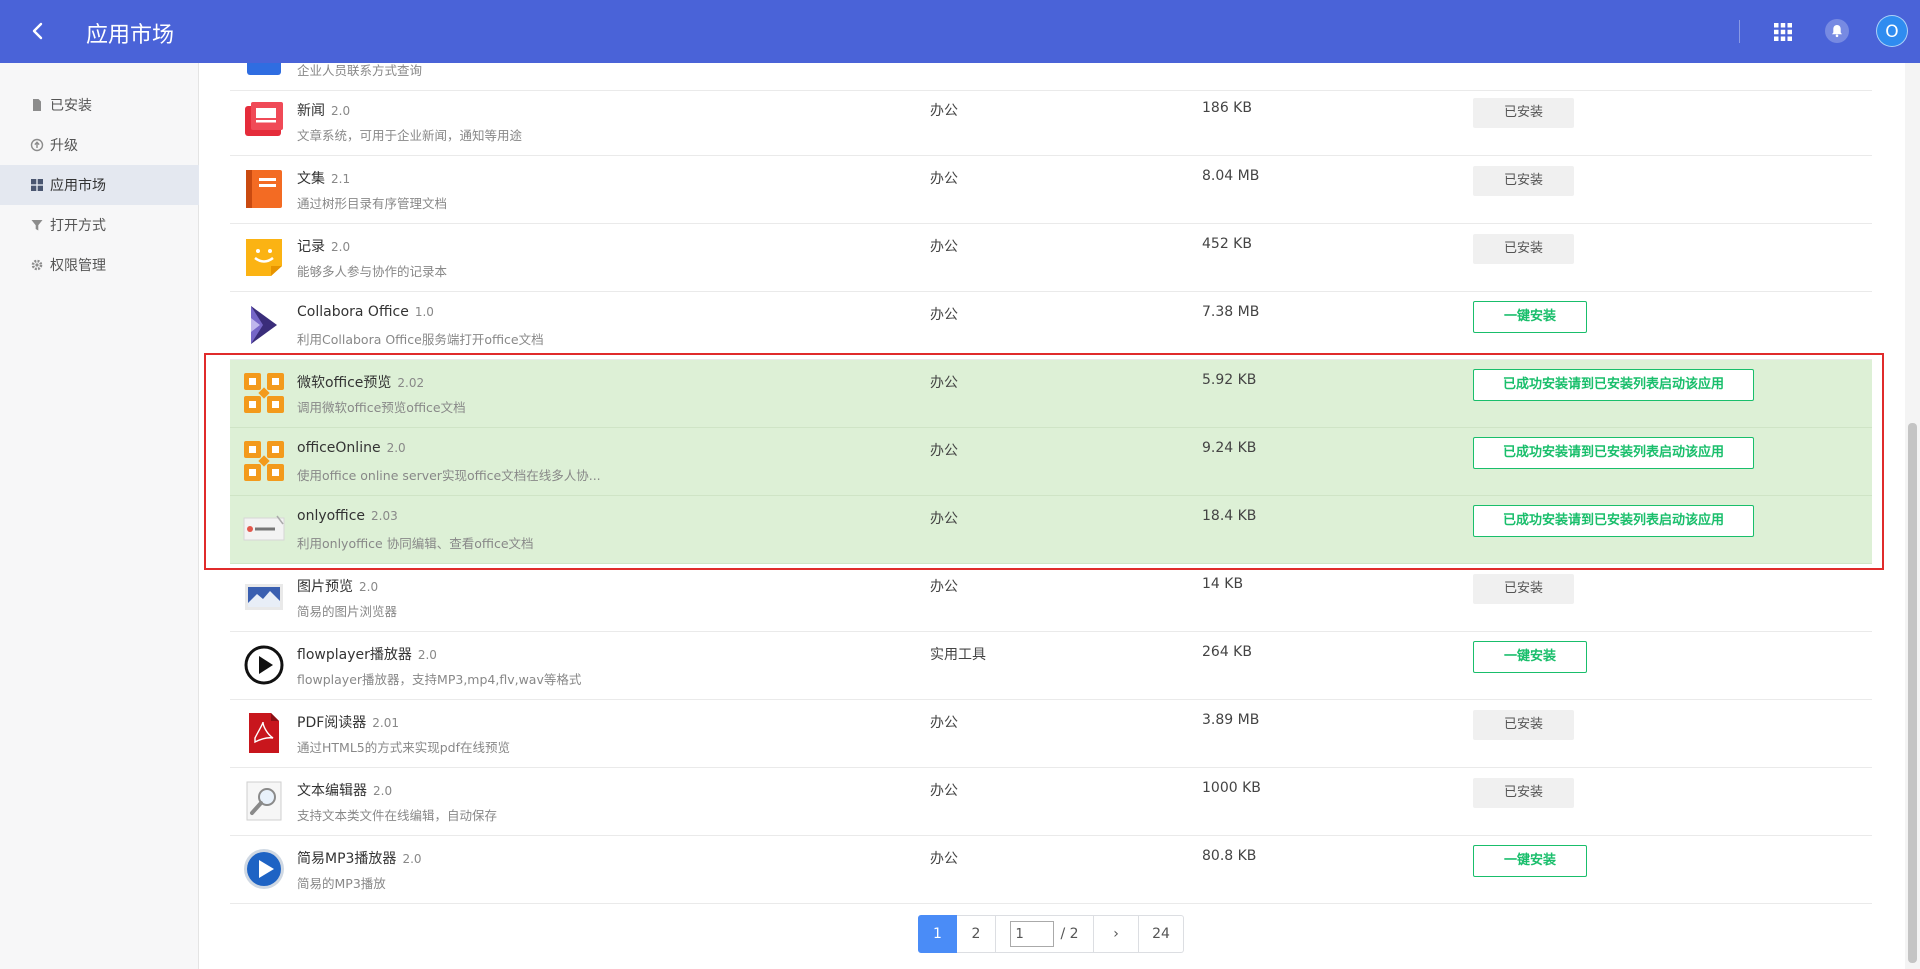  I want to click on app-description: 支持文本类文件在线编辑，自动保存, so click(397, 815).